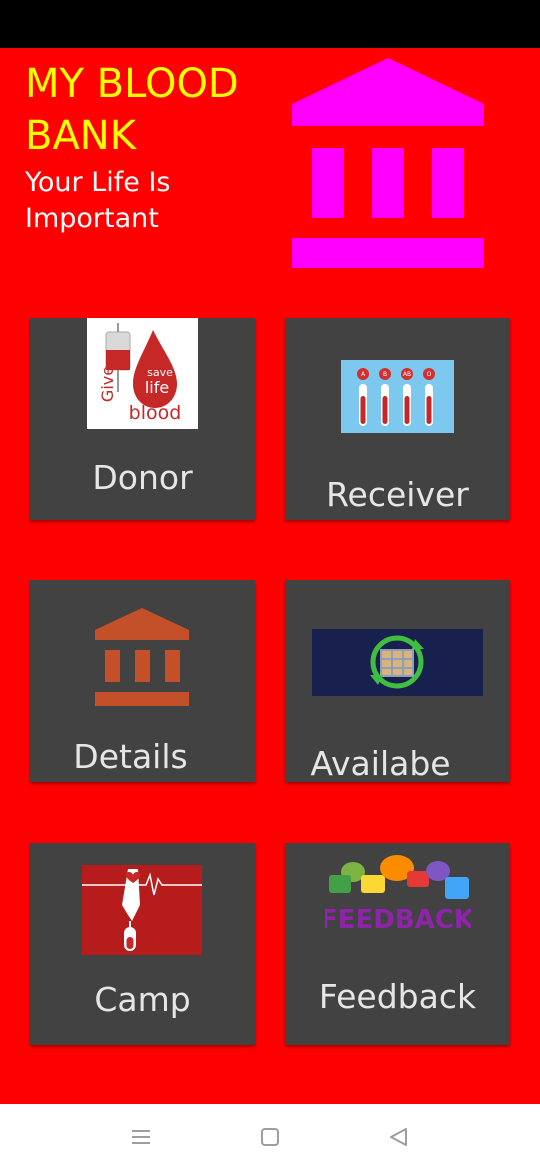 Image resolution: width=540 pixels, height=1170 pixels. I want to click on blood-bank-logo-icon, so click(388, 163).